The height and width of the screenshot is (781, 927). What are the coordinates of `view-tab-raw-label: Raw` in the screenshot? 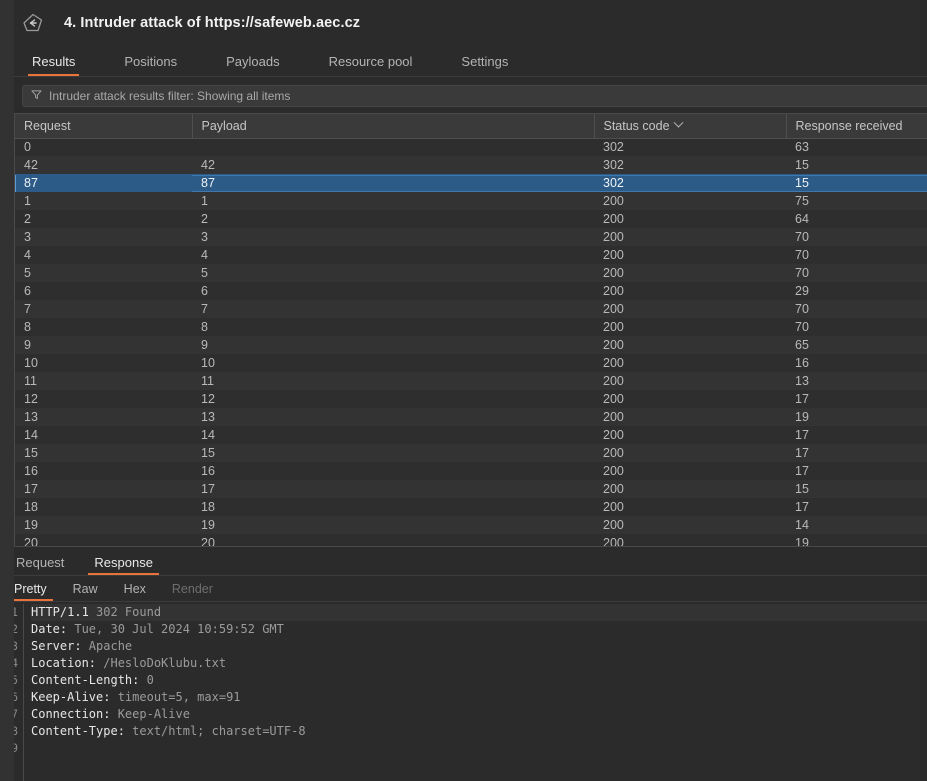 It's located at (85, 589).